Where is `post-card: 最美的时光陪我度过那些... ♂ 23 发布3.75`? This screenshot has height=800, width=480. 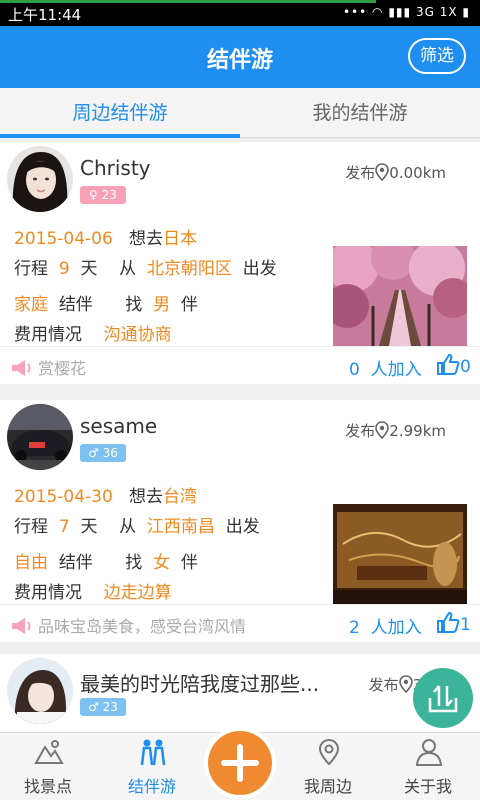
post-card: 最美的时光陪我度过那些... ♂ 23 发布3.75 is located at coordinates (240, 693).